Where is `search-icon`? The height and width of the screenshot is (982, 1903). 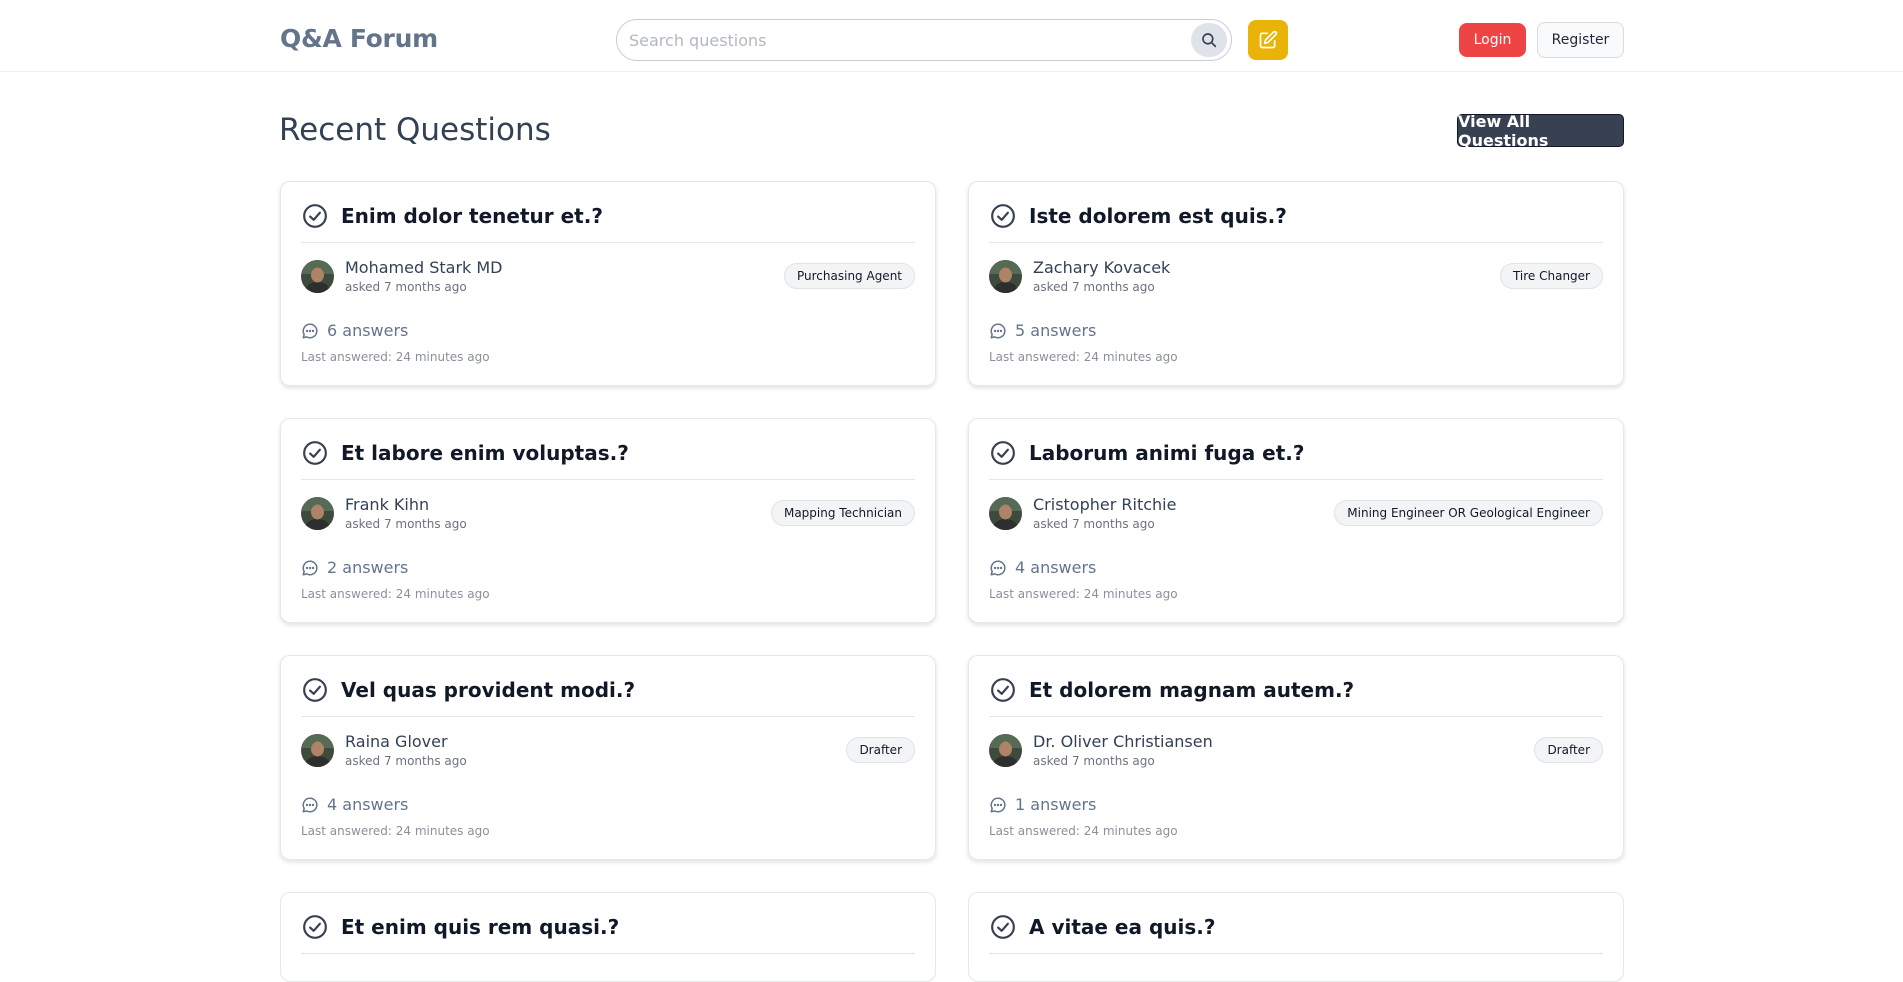
search-icon is located at coordinates (1209, 40).